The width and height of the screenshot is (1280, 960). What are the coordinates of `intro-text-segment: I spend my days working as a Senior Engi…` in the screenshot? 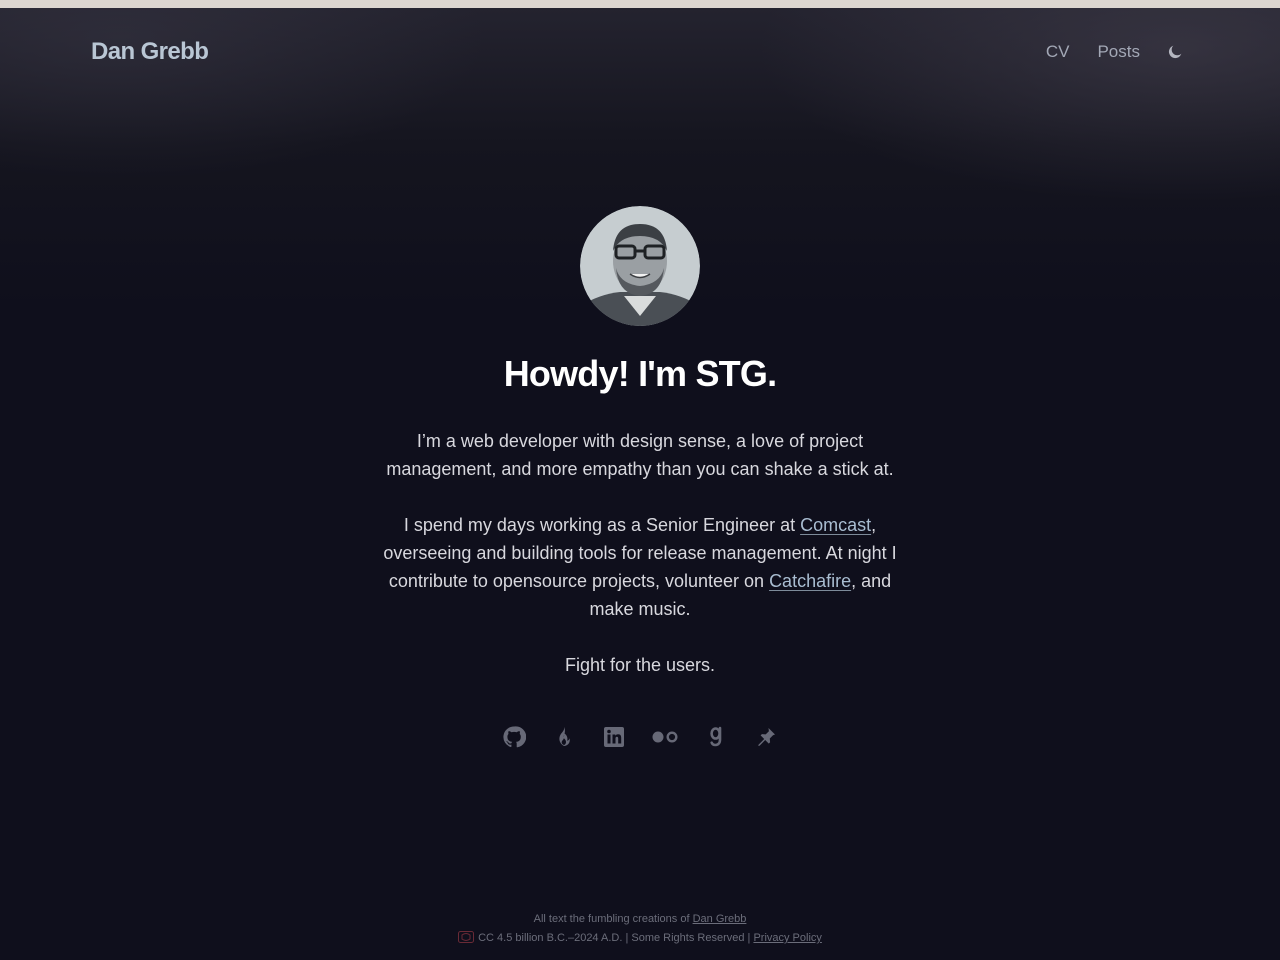 It's located at (602, 525).